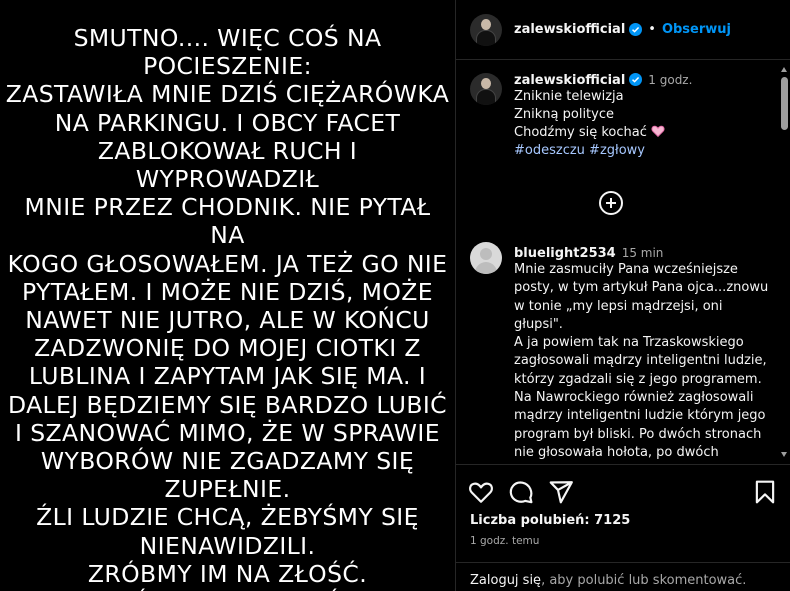 The image size is (790, 591). What do you see at coordinates (565, 253) in the screenshot?
I see `comment-username: bluelight2534` at bounding box center [565, 253].